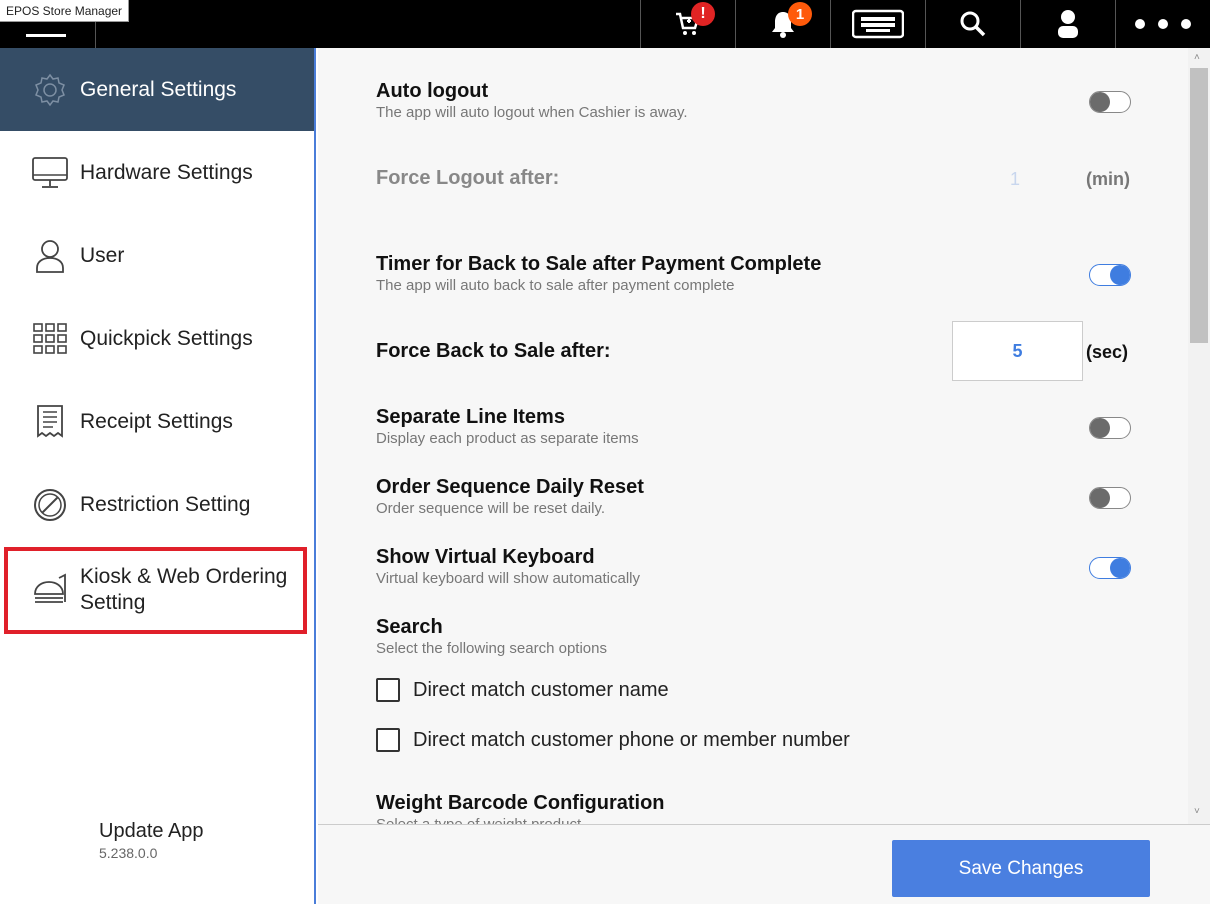  Describe the element at coordinates (50, 422) in the screenshot. I see `receipt-icon` at that location.